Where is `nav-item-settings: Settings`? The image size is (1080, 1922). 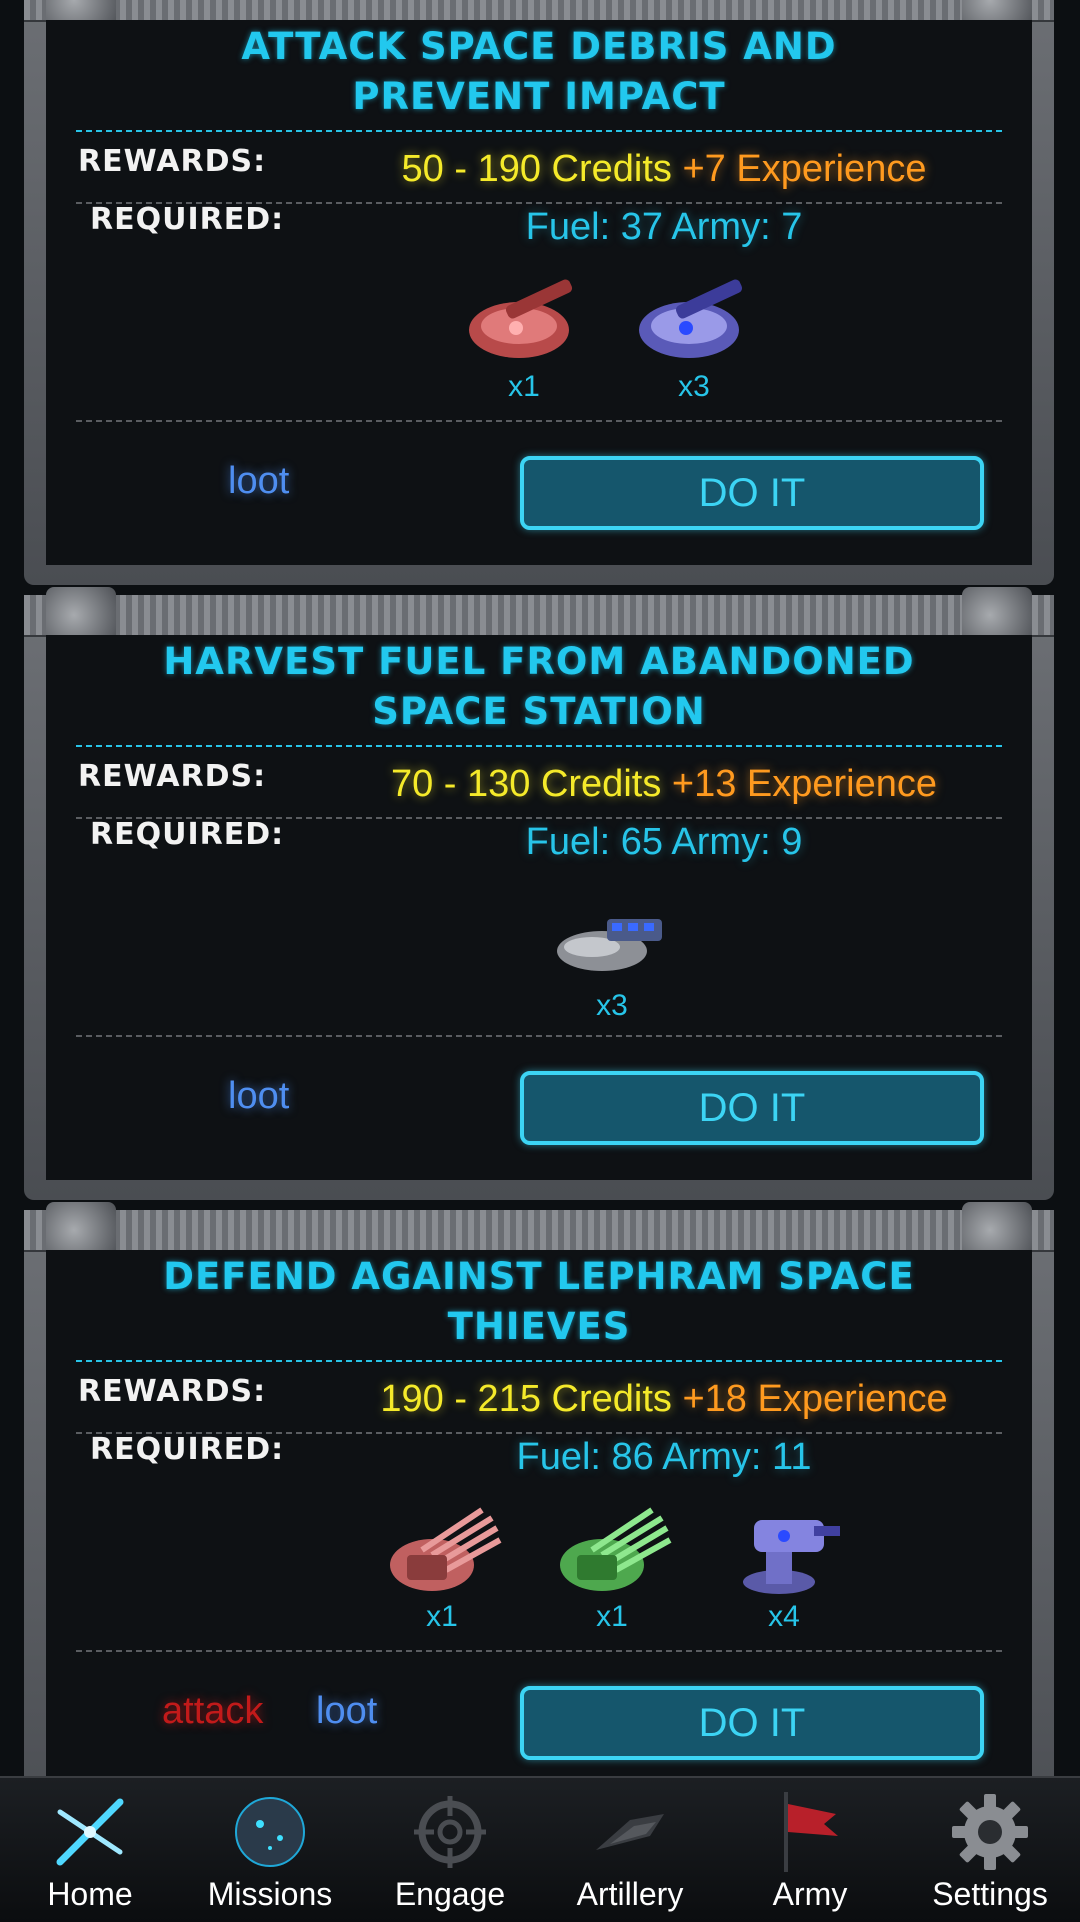
nav-item-settings: Settings is located at coordinates (990, 1850).